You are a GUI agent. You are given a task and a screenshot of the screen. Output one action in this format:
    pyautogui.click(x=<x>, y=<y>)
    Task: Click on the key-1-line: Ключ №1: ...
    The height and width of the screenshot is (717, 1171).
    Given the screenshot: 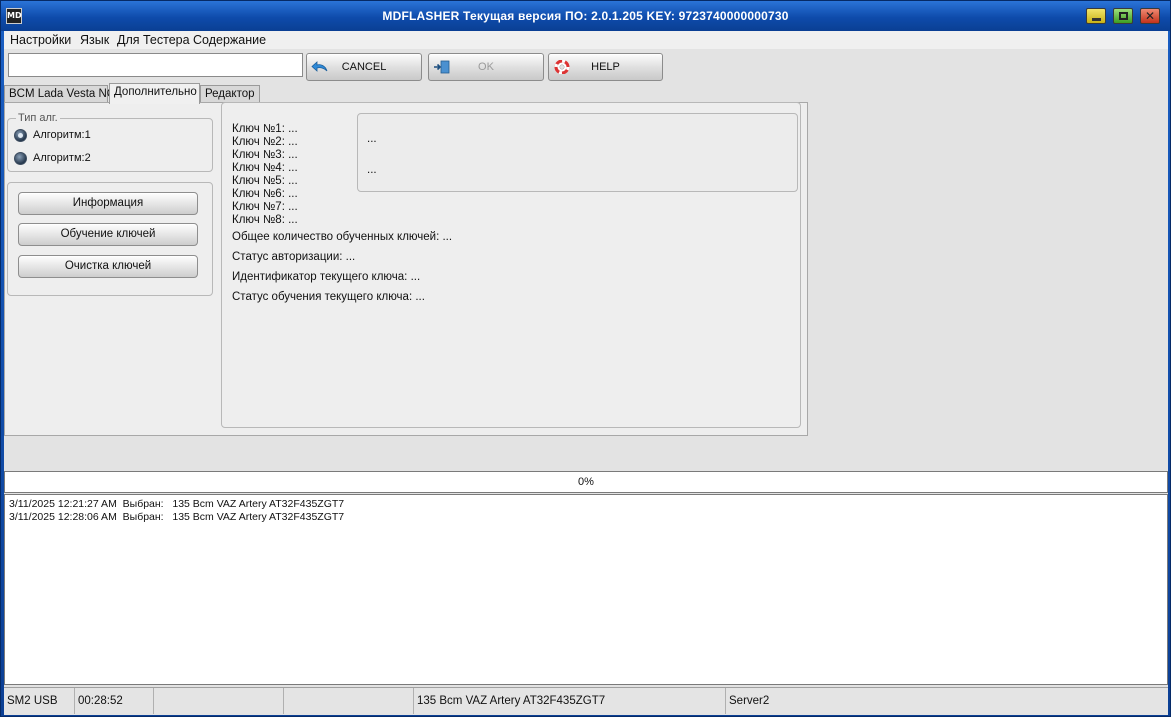 What is the action you would take?
    pyautogui.click(x=265, y=129)
    